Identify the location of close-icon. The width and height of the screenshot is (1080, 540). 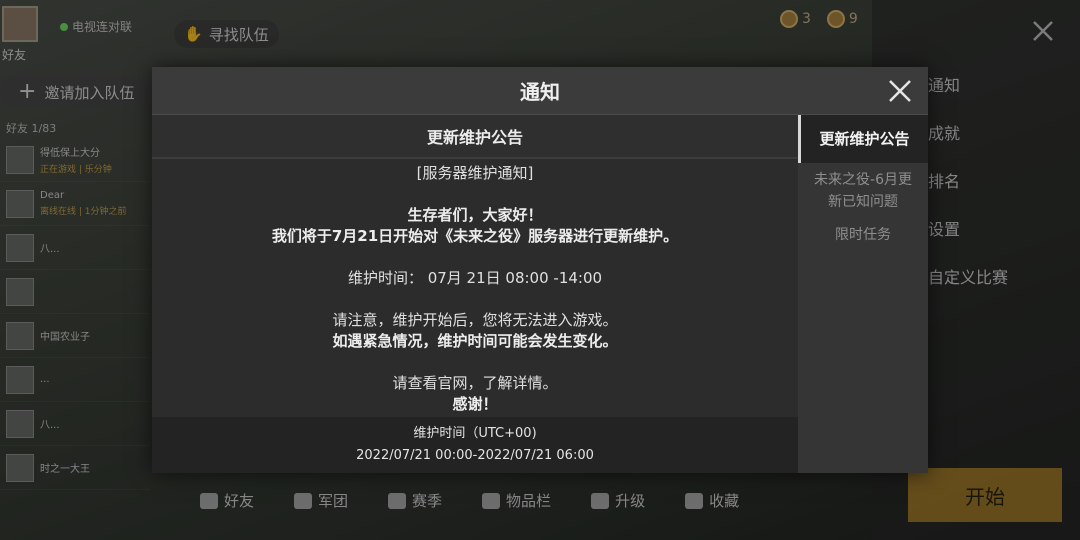
(900, 91).